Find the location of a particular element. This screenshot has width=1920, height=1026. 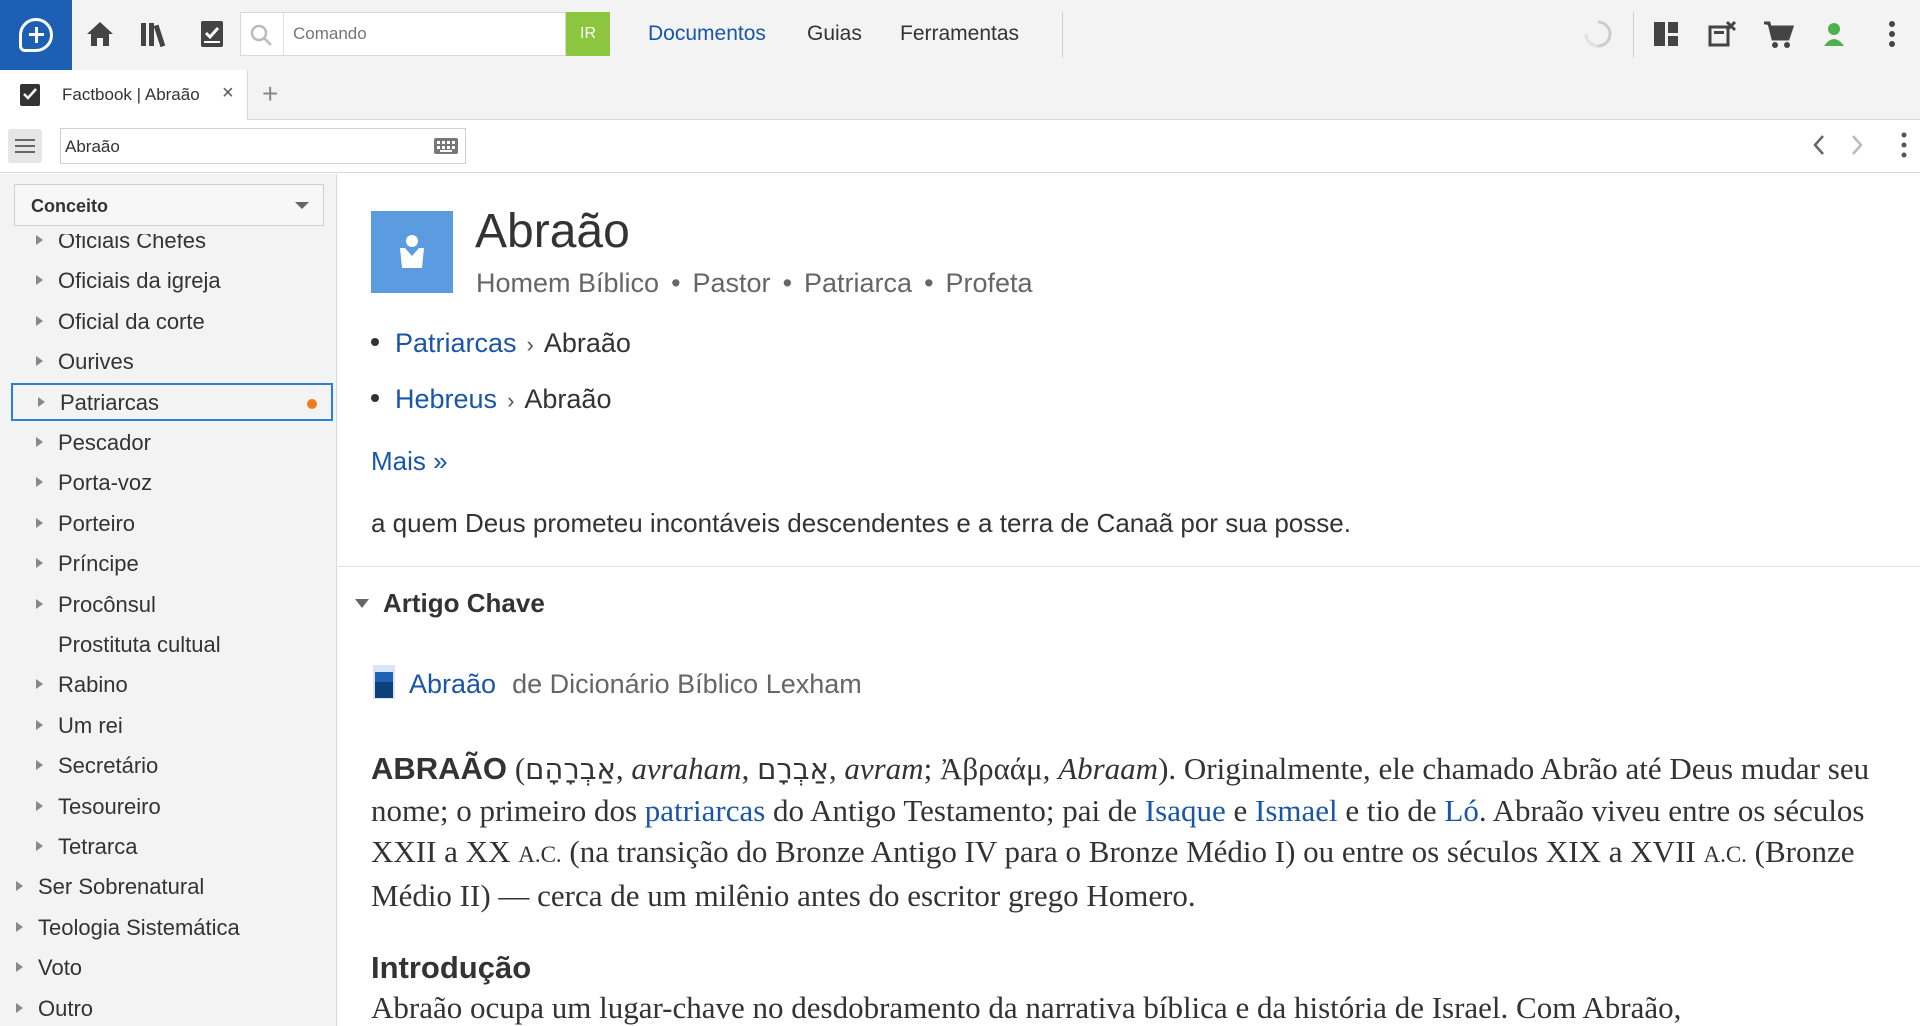

tree-item: Secretário is located at coordinates (168, 765).